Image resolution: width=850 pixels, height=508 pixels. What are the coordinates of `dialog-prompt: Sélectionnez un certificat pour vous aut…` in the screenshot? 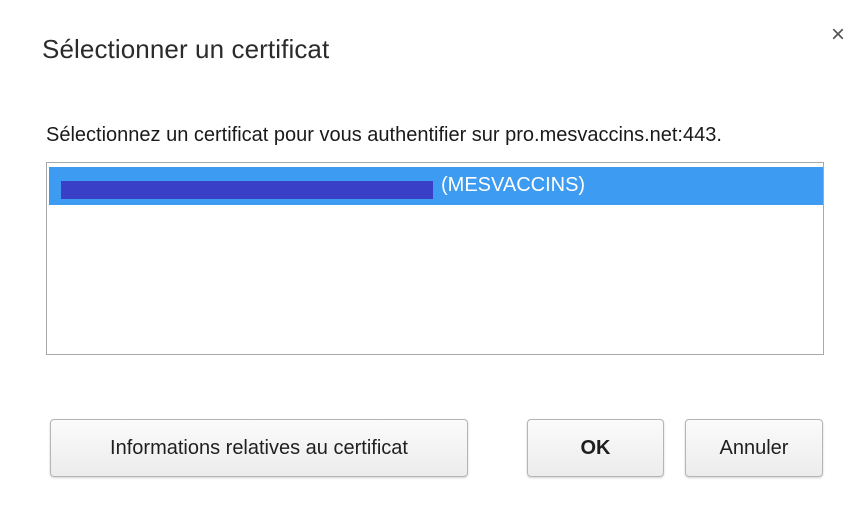 It's located at (384, 135).